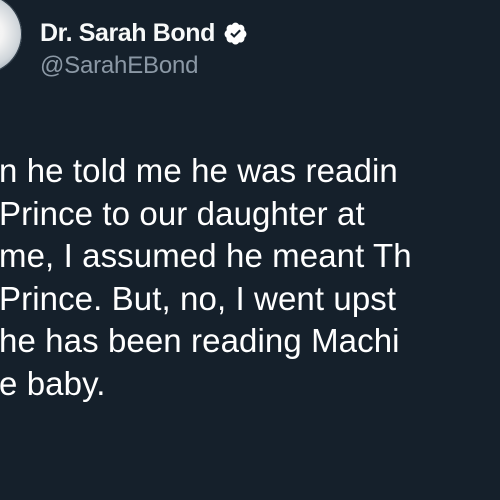 Image resolution: width=500 pixels, height=500 pixels. I want to click on display-name-row: Dr. Sarah Bond, so click(144, 33).